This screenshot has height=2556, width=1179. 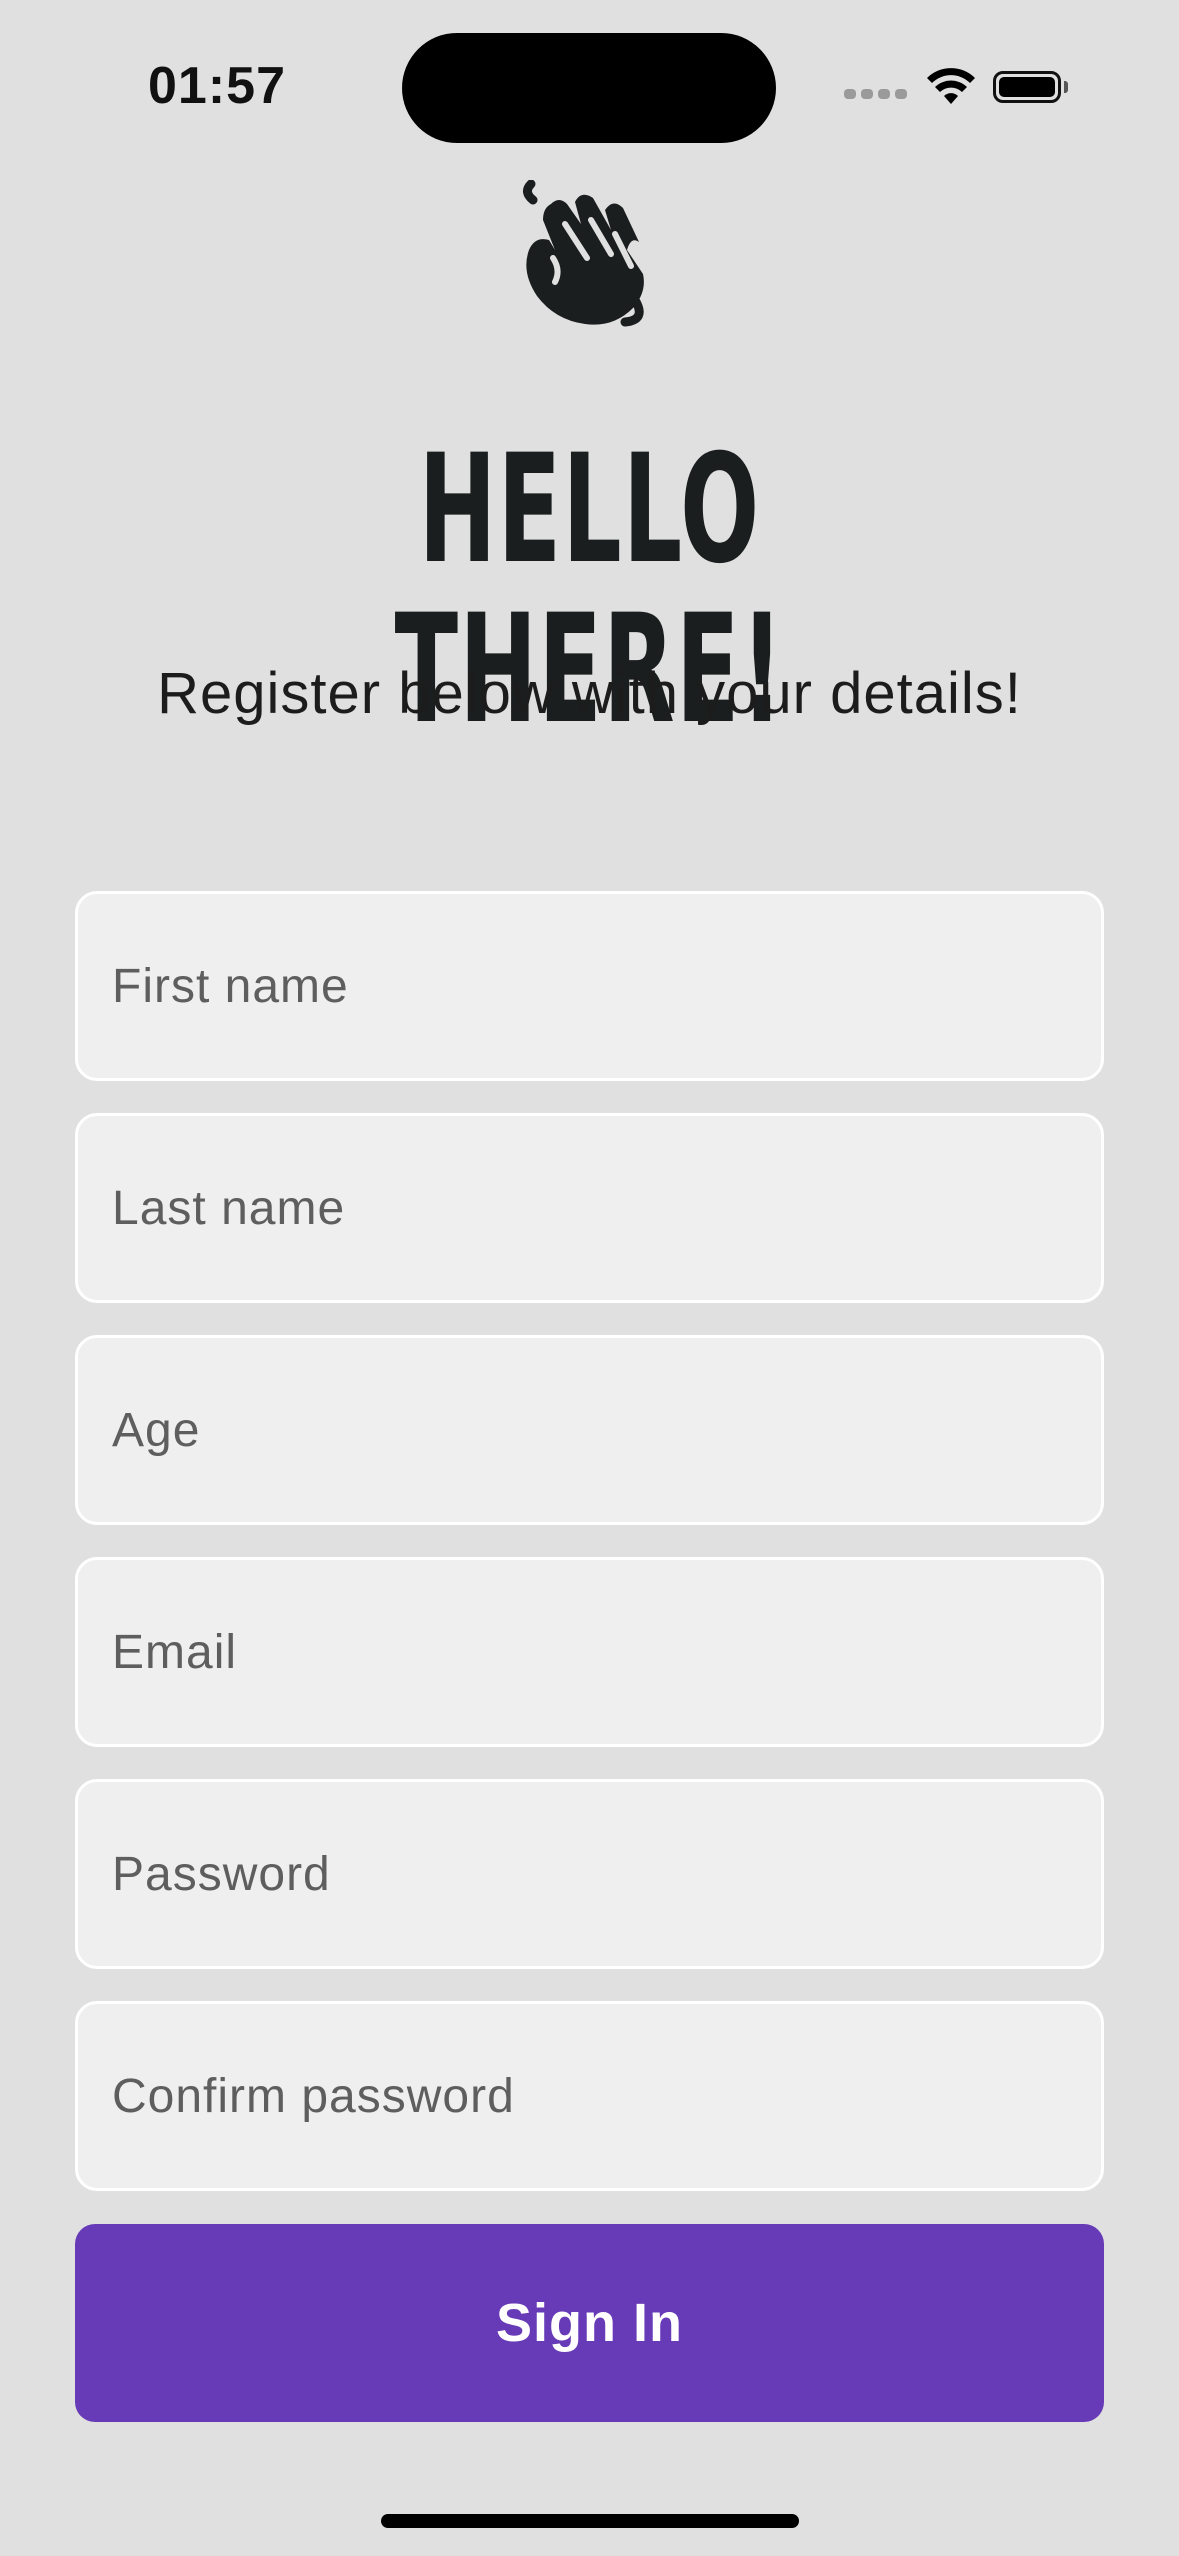 I want to click on password-field-container, so click(x=589, y=1874).